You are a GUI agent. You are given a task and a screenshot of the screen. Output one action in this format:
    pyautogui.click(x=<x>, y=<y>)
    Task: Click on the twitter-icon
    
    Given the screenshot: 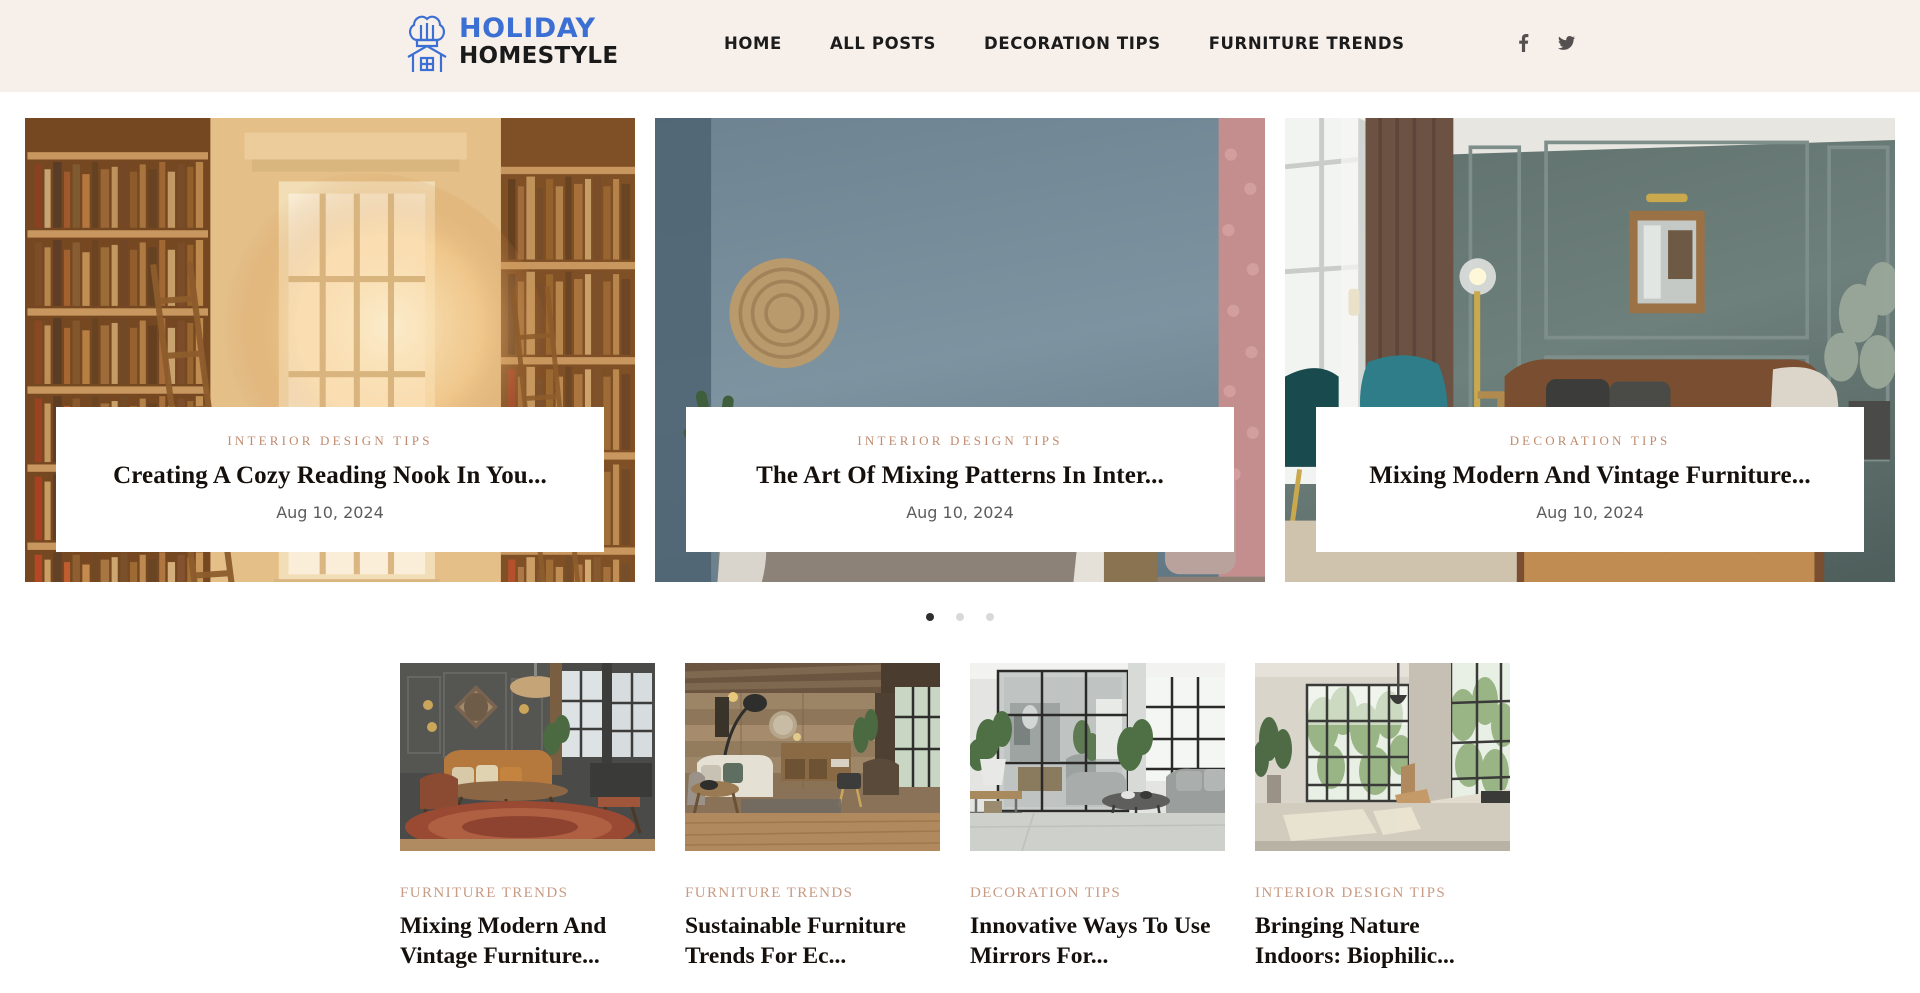 What is the action you would take?
    pyautogui.click(x=1566, y=43)
    